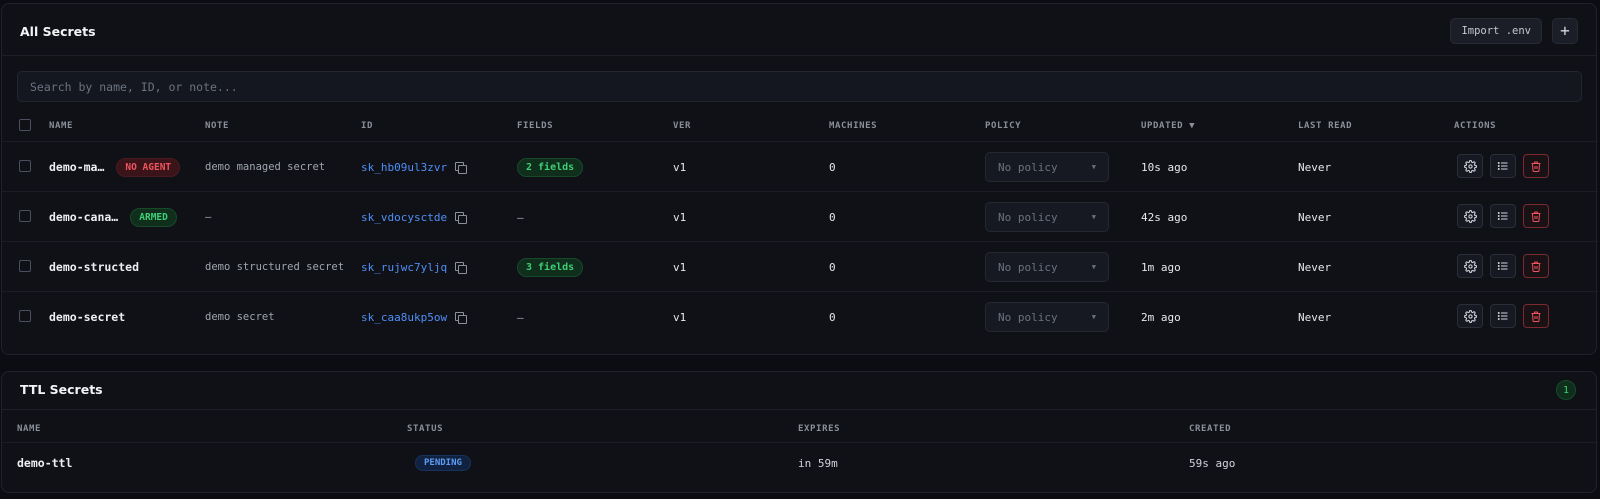 The width and height of the screenshot is (1600, 499). What do you see at coordinates (1212, 463) in the screenshot?
I see `ttl-created: 59s ago` at bounding box center [1212, 463].